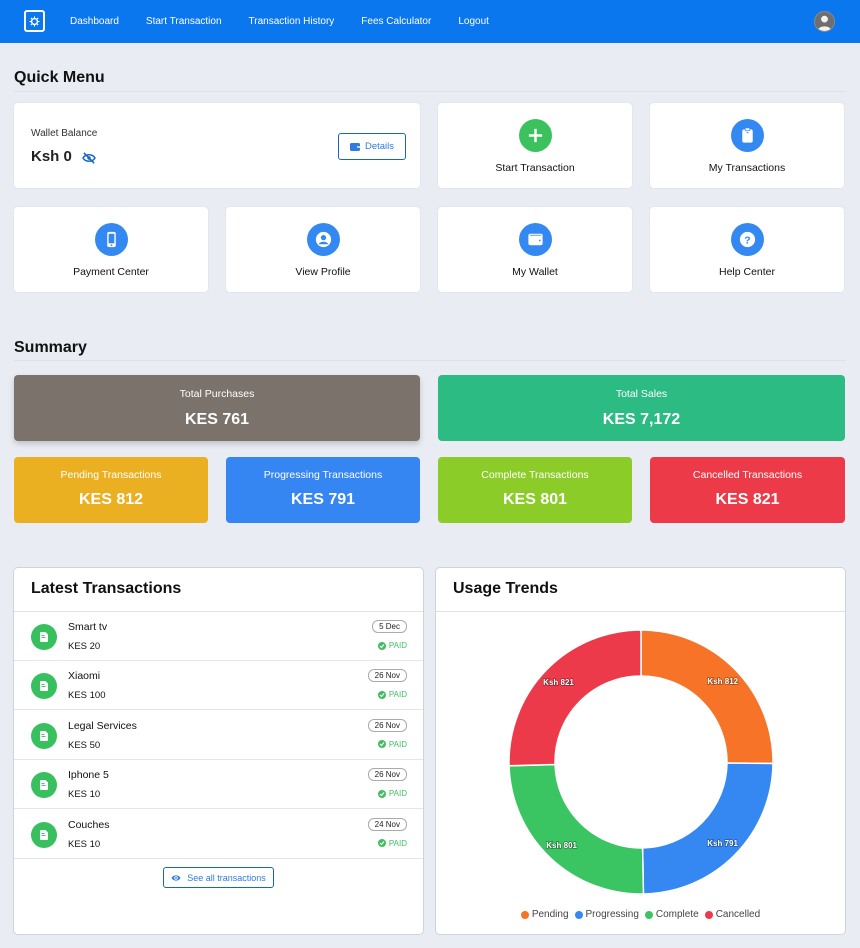  Describe the element at coordinates (217, 394) in the screenshot. I see `stat-label: Total Purchases` at that location.